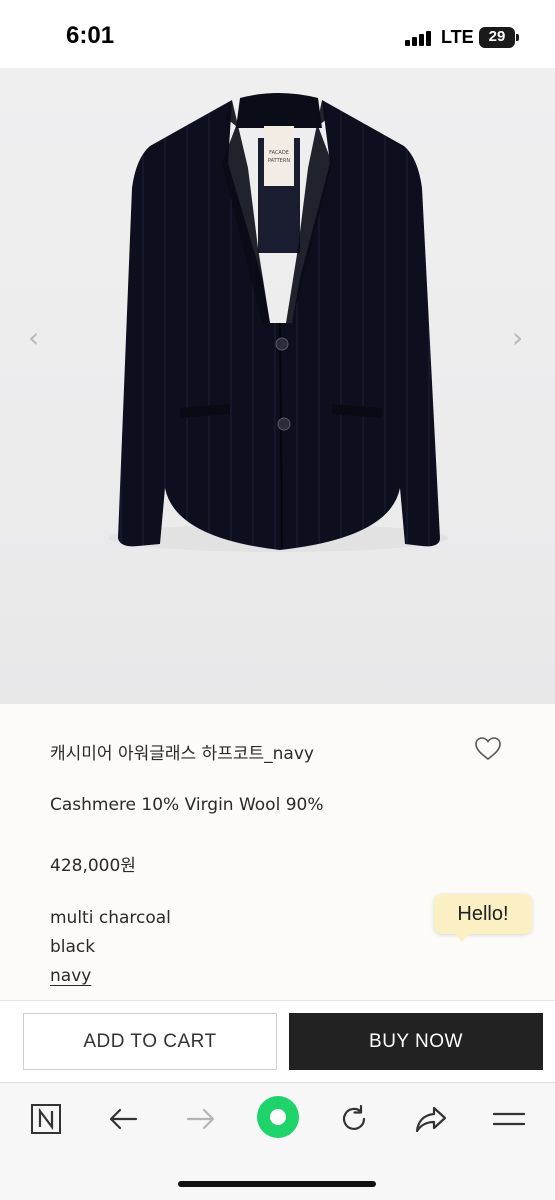 The width and height of the screenshot is (555, 1200). Describe the element at coordinates (522, 338) in the screenshot. I see `next-image-button: ›` at that location.